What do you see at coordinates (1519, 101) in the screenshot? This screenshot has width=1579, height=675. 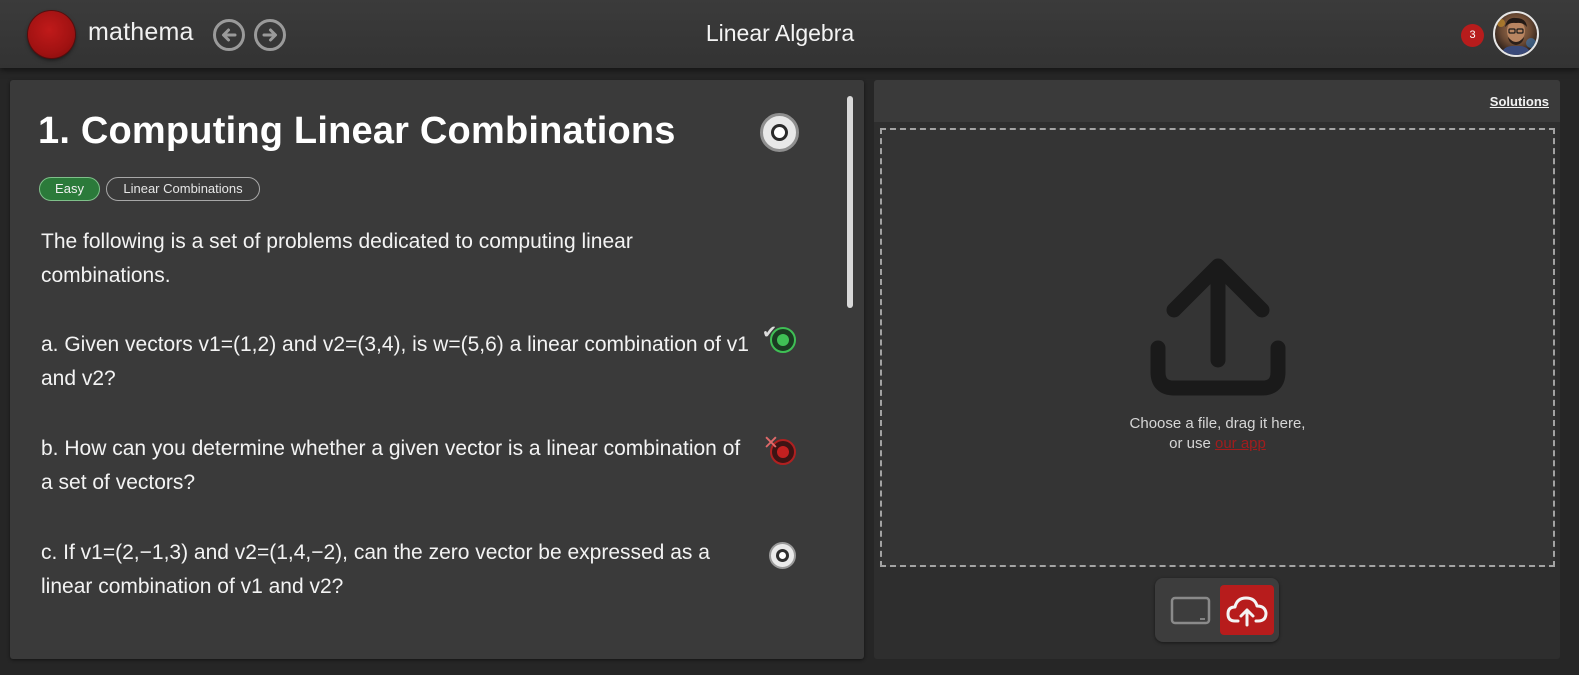 I see `solutions-link: Solutions` at bounding box center [1519, 101].